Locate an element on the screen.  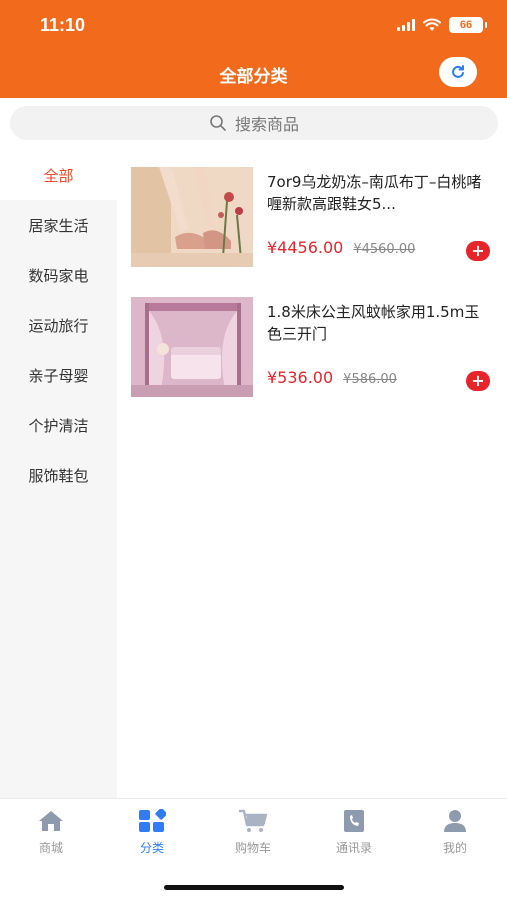
battery-icon: 66 is located at coordinates (468, 25).